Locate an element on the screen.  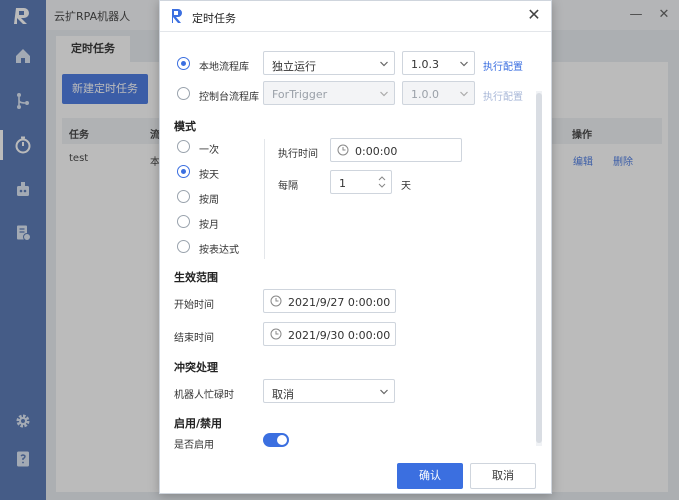
exec-time-input: 0:00:00 is located at coordinates (396, 150).